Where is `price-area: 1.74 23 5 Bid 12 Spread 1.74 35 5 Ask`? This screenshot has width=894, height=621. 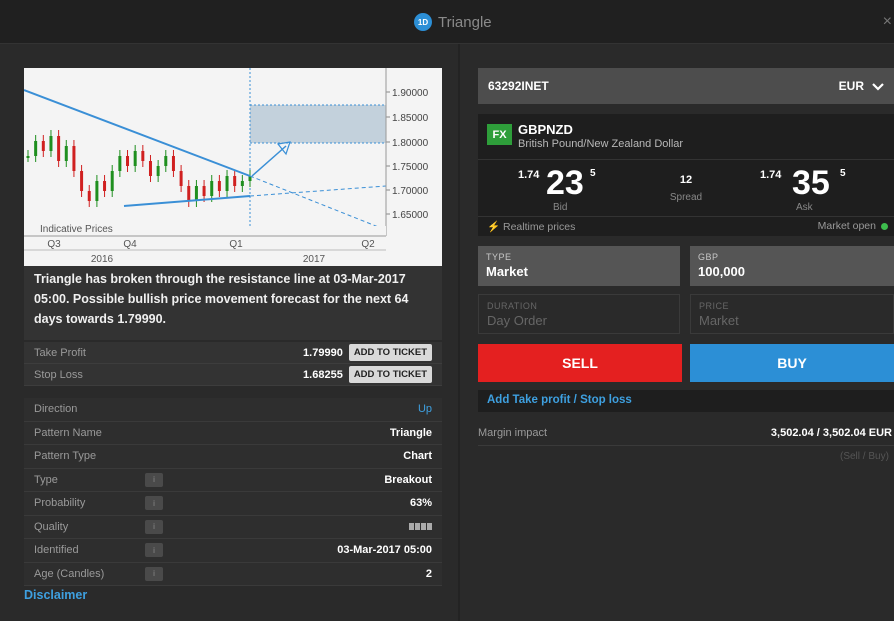
price-area: 1.74 23 5 Bid 12 Spread 1.74 35 5 Ask is located at coordinates (686, 188).